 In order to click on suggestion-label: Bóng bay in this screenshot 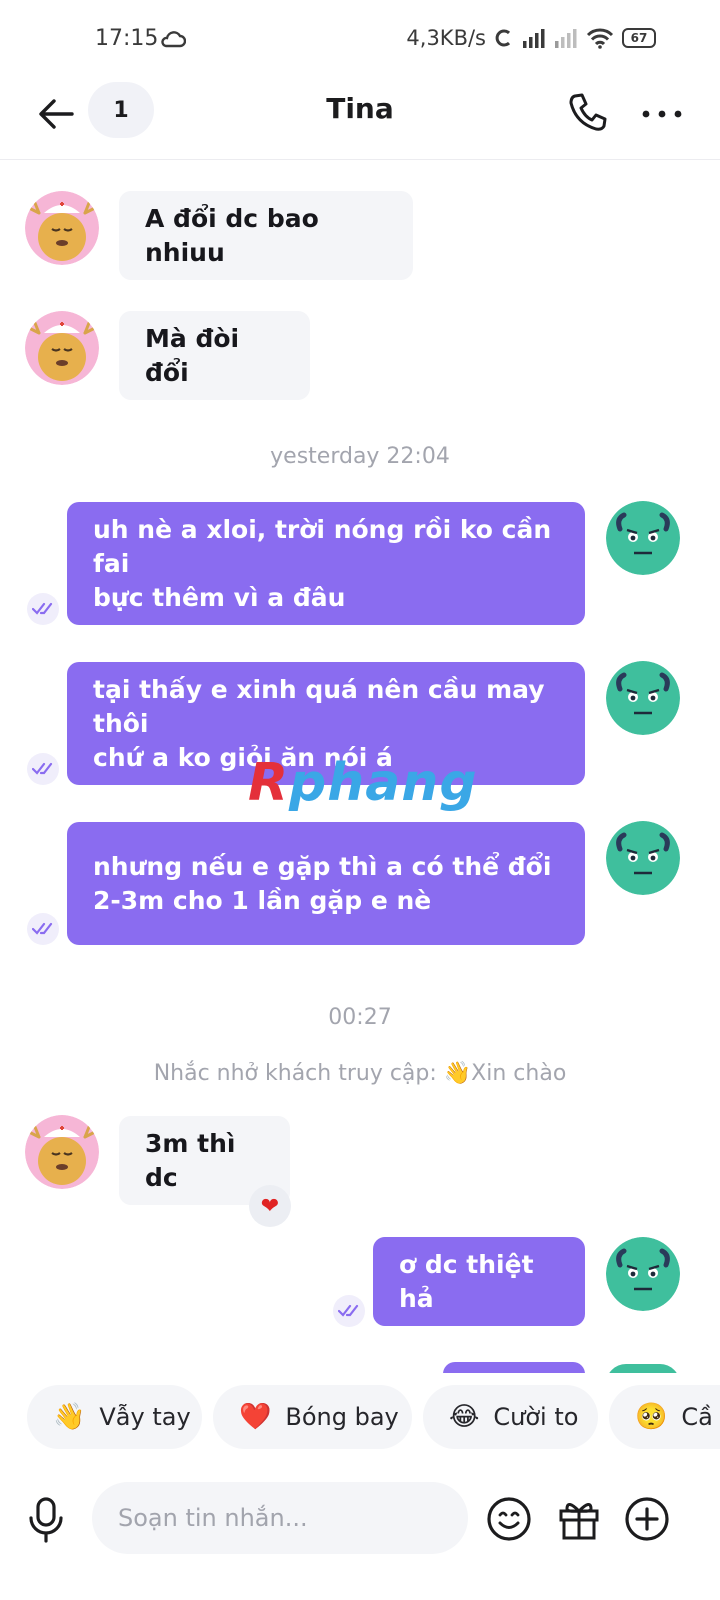, I will do `click(342, 1417)`.